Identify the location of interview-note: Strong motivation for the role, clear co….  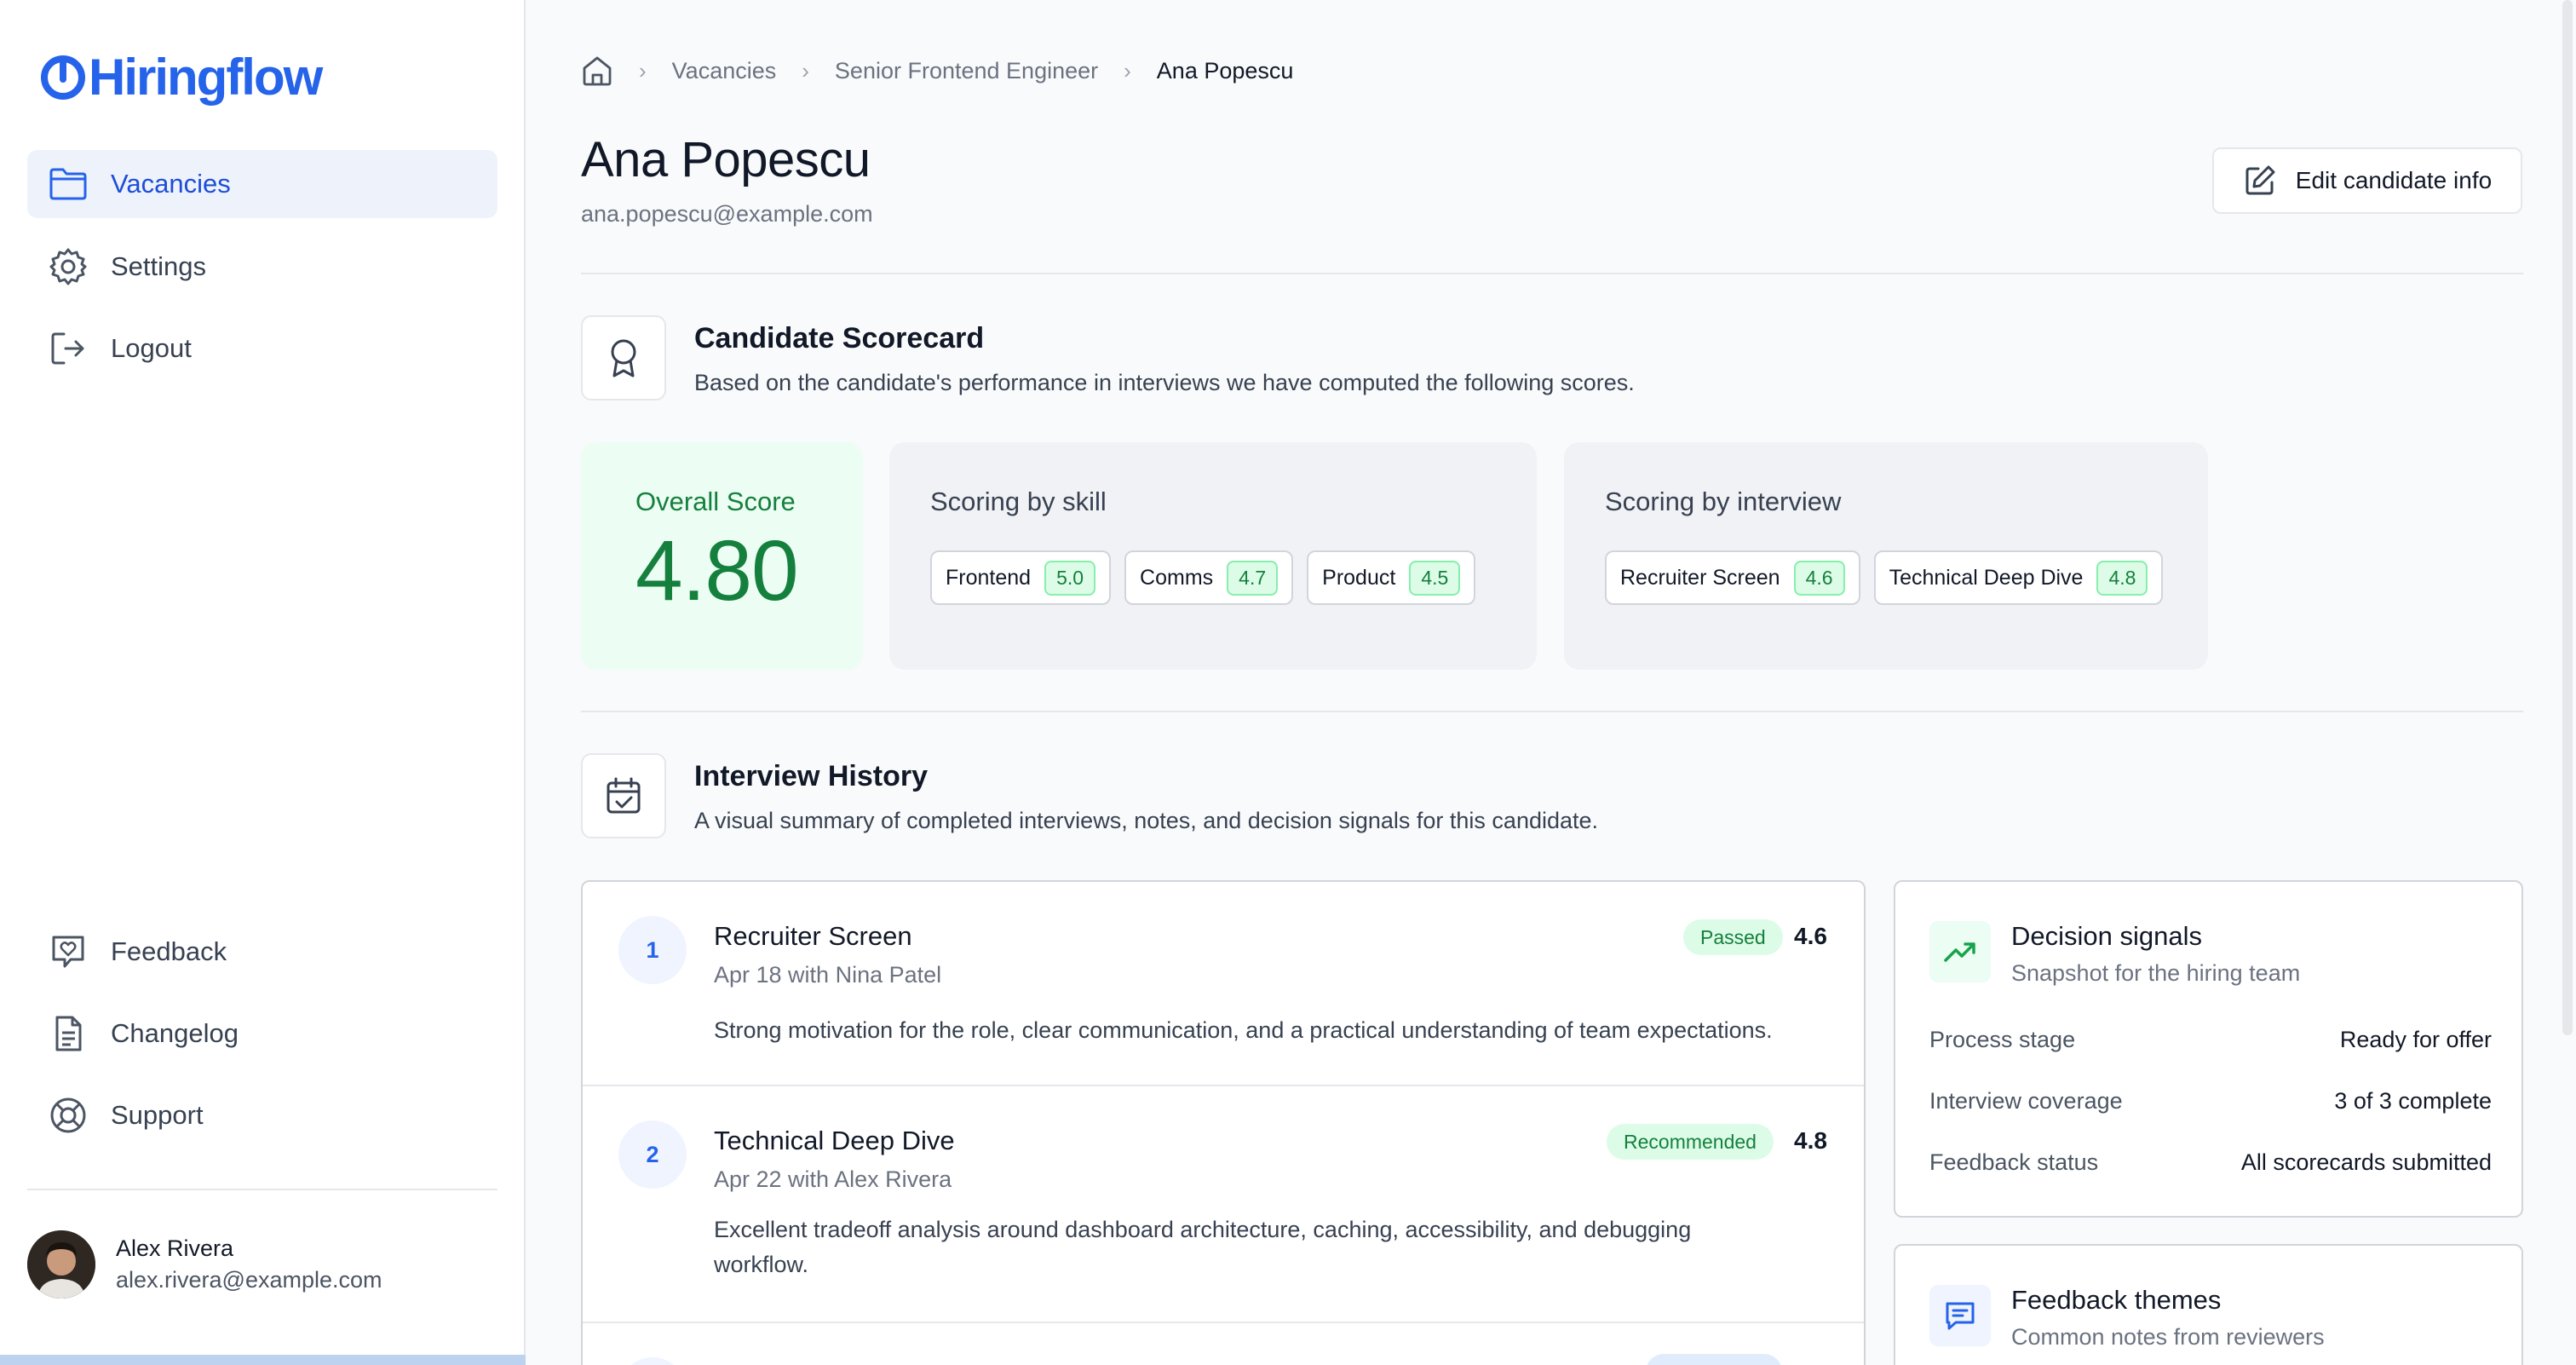
(1243, 1030).